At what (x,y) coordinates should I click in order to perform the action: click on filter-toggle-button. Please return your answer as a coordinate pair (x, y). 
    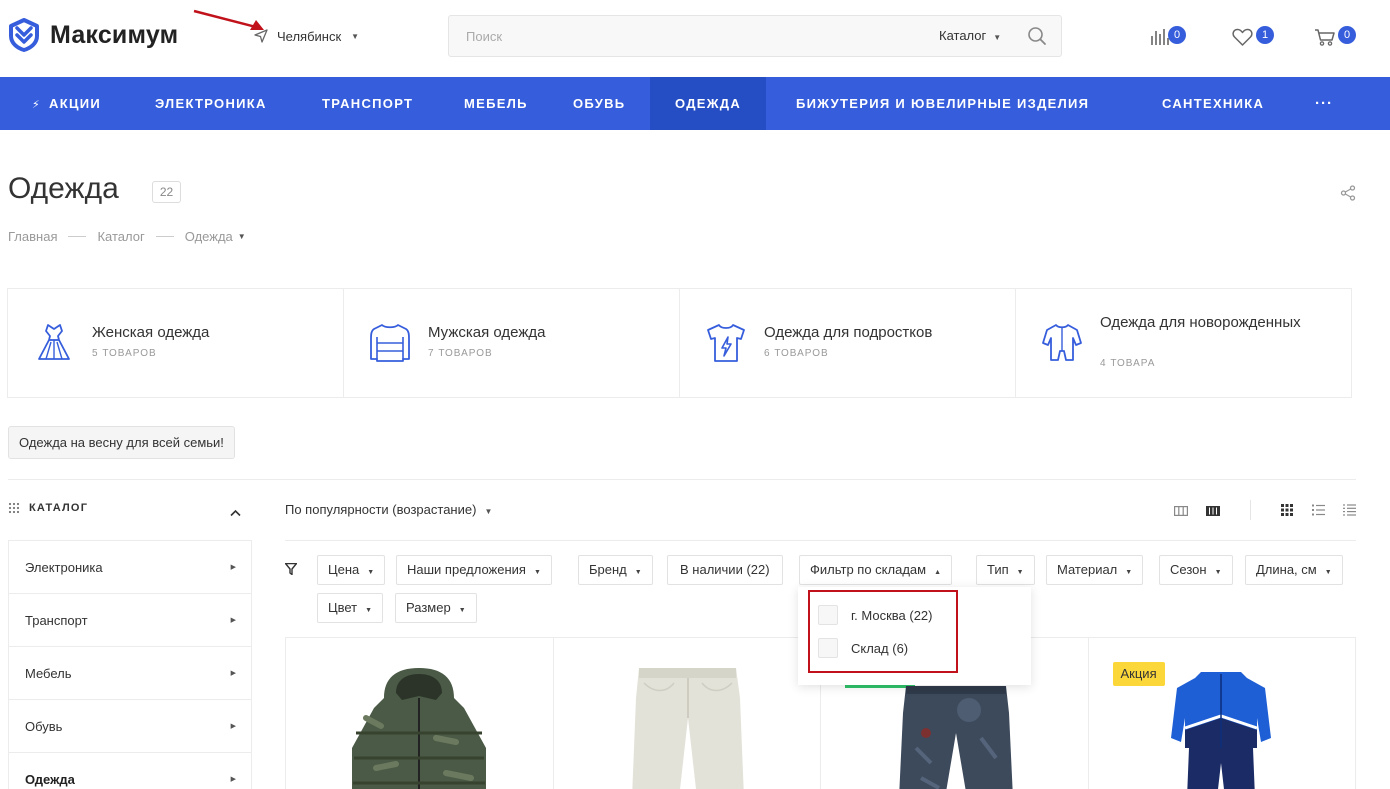
    Looking at the image, I should click on (291, 571).